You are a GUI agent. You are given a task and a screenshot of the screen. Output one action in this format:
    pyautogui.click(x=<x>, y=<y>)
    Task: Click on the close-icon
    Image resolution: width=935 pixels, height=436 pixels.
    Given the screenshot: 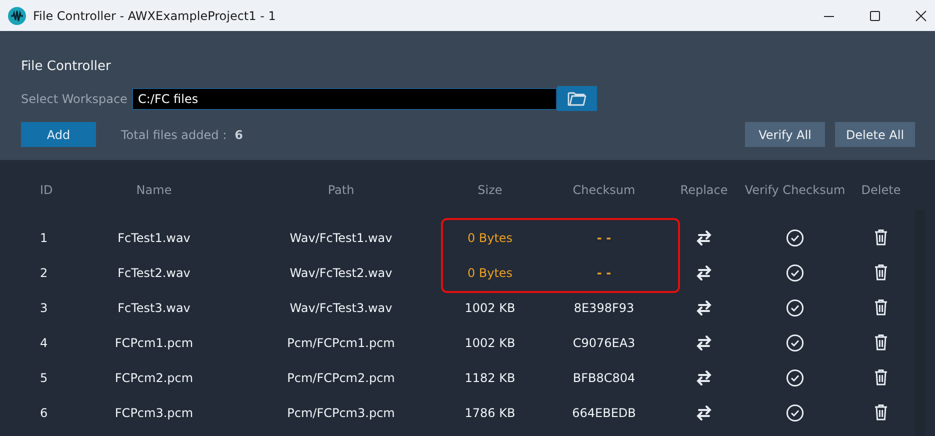 What is the action you would take?
    pyautogui.click(x=921, y=16)
    